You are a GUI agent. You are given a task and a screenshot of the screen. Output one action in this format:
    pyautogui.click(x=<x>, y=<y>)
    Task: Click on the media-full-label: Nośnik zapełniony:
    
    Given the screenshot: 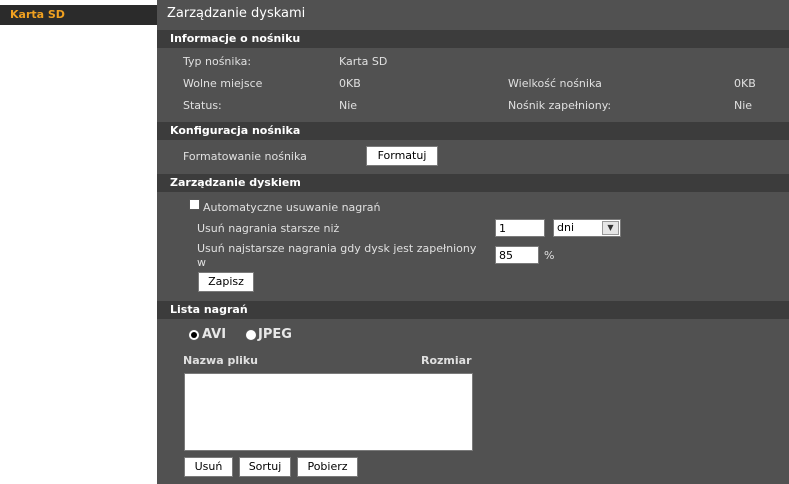 What is the action you would take?
    pyautogui.click(x=560, y=105)
    